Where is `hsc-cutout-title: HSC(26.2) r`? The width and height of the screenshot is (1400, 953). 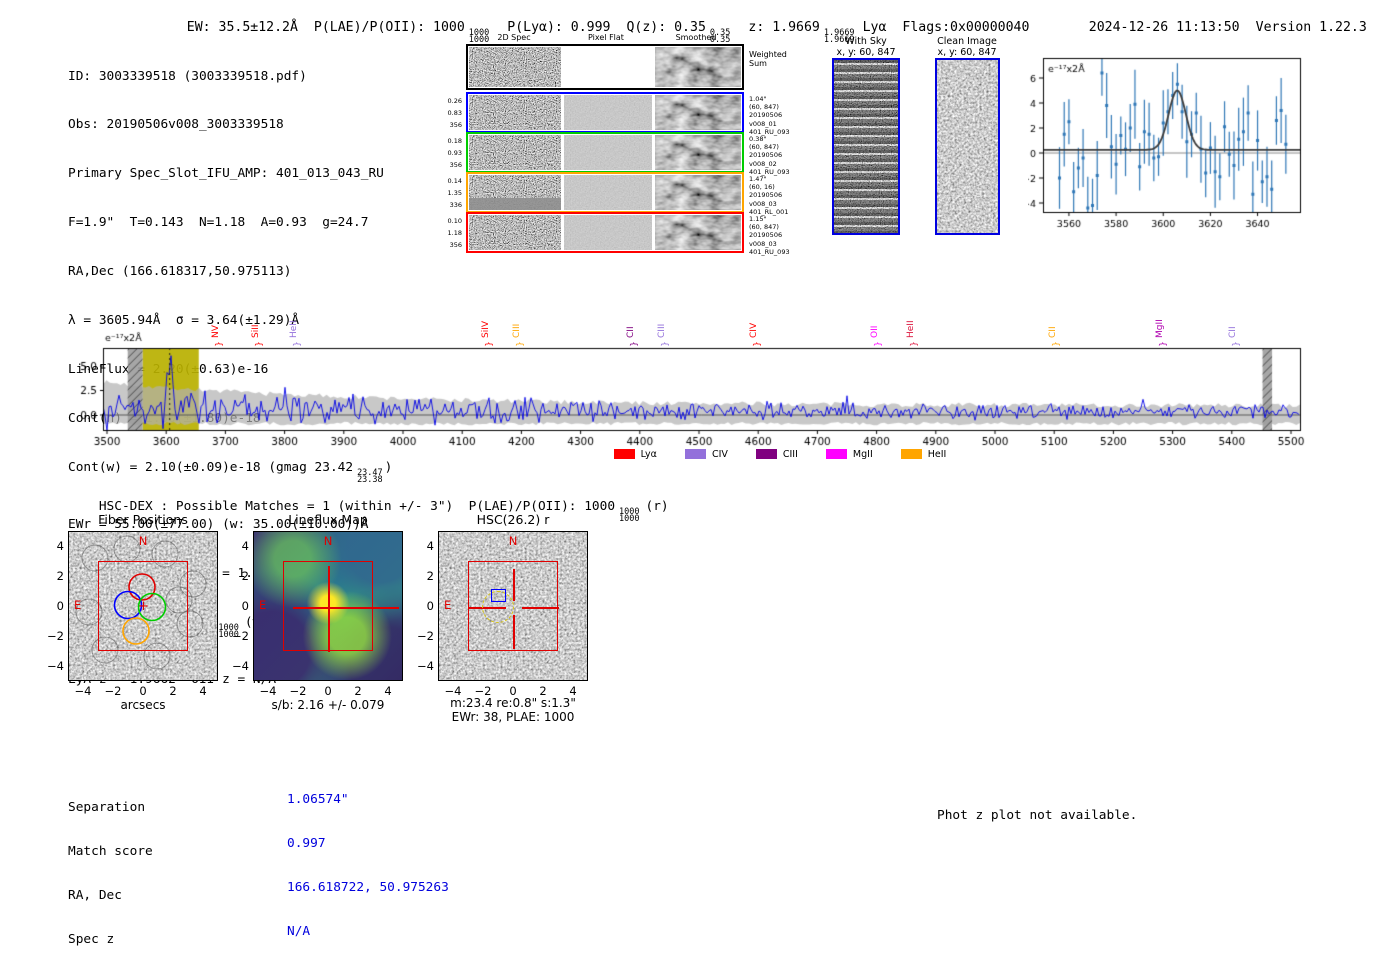
hsc-cutout-title: HSC(26.2) r is located at coordinates (513, 519).